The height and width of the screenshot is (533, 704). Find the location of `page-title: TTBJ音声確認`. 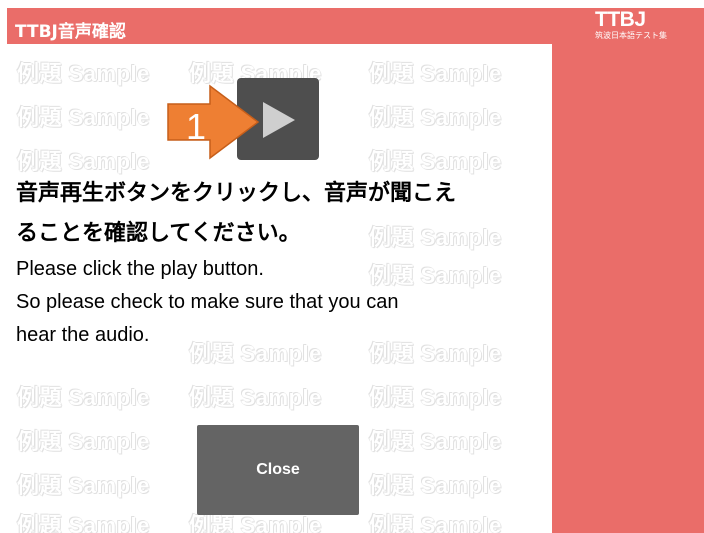

page-title: TTBJ音声確認 is located at coordinates (70, 32).